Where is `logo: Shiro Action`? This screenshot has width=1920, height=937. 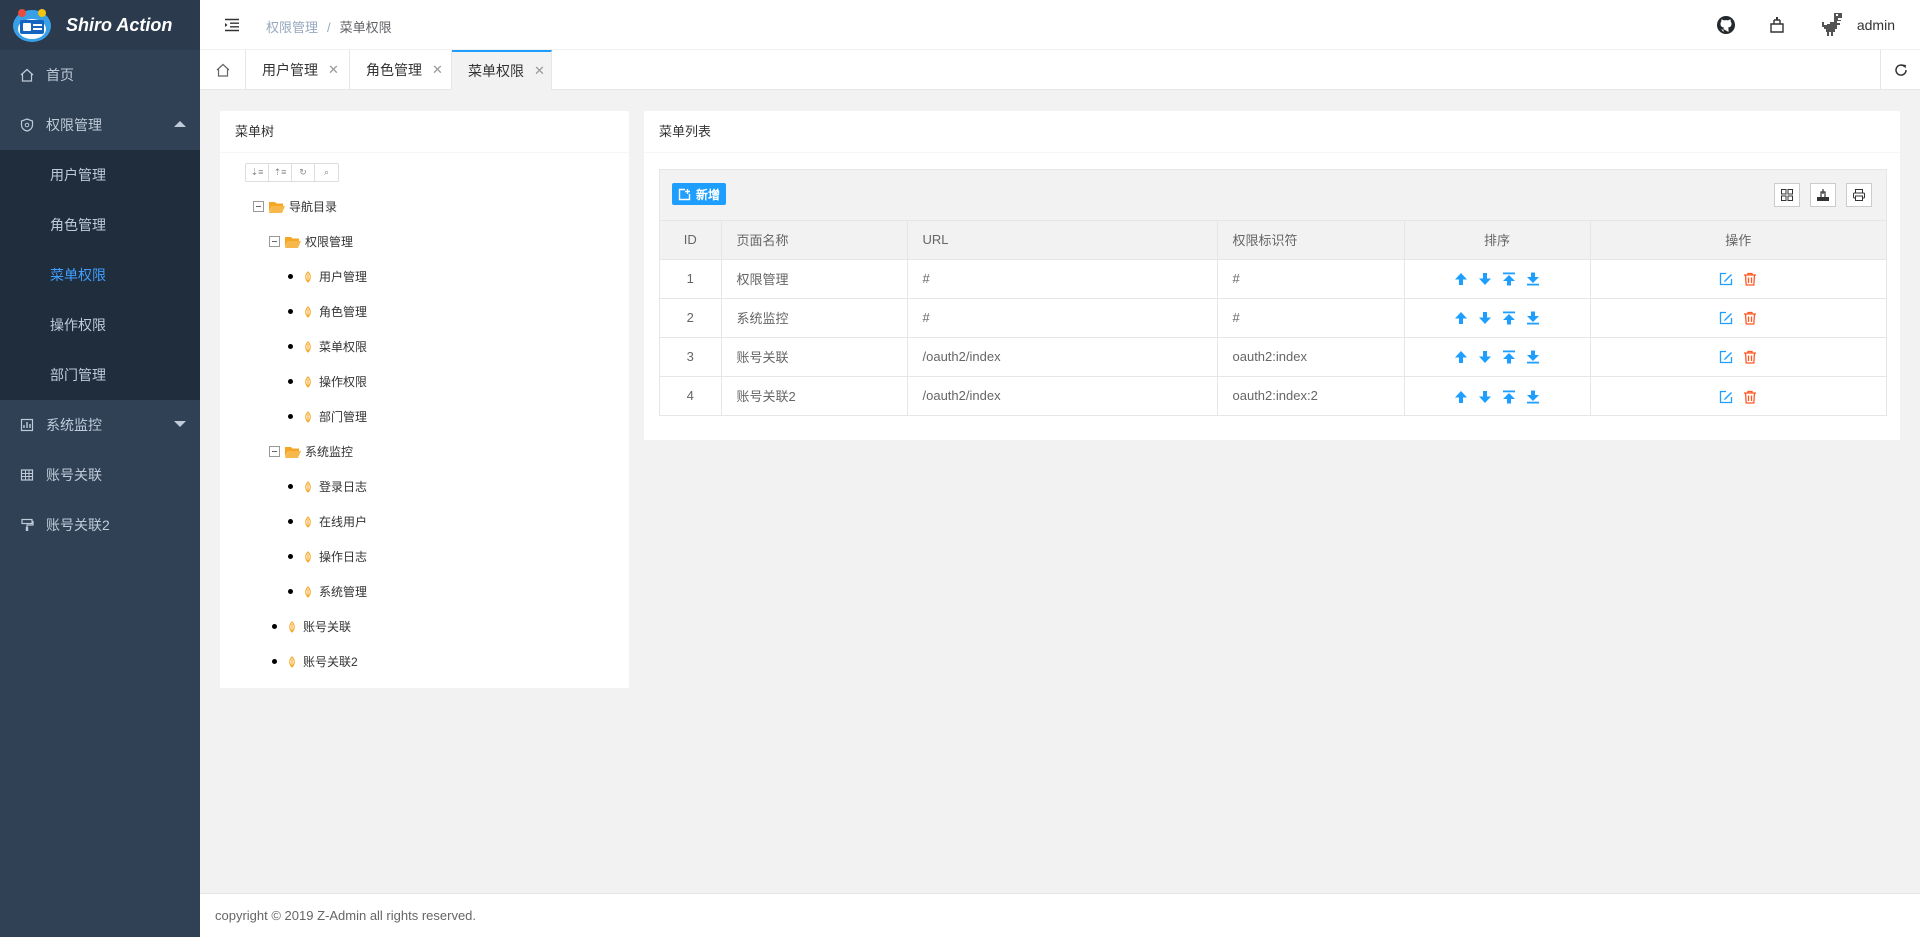 logo: Shiro Action is located at coordinates (100, 25).